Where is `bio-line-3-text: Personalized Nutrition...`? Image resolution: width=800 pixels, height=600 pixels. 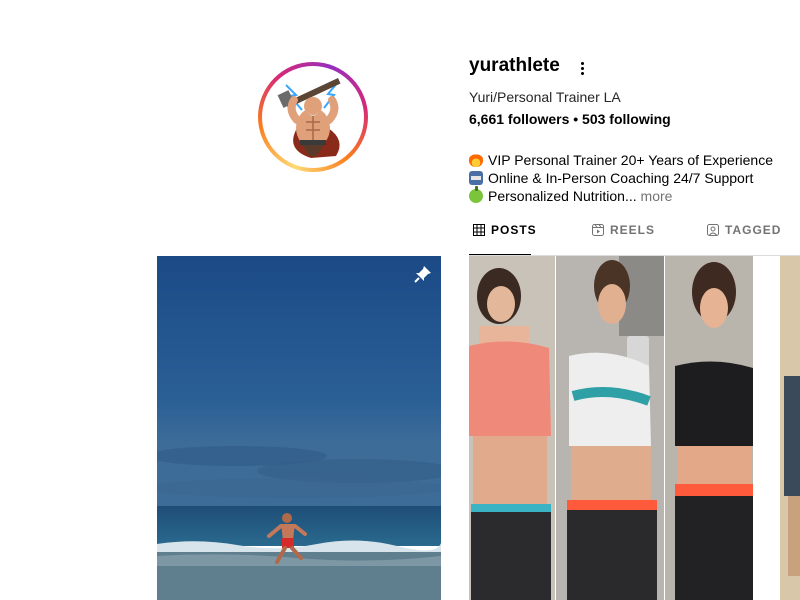
bio-line-3-text: Personalized Nutrition... is located at coordinates (562, 196).